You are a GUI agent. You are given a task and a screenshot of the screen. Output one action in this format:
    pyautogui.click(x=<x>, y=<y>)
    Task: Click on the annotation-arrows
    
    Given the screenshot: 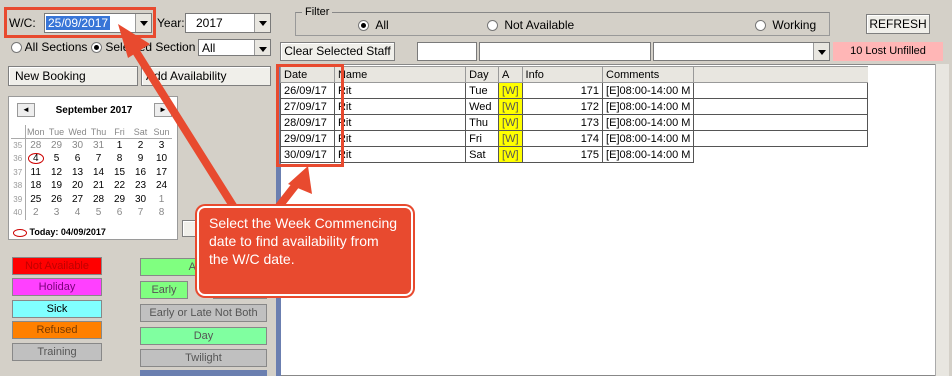 What is the action you would take?
    pyautogui.click(x=215, y=128)
    